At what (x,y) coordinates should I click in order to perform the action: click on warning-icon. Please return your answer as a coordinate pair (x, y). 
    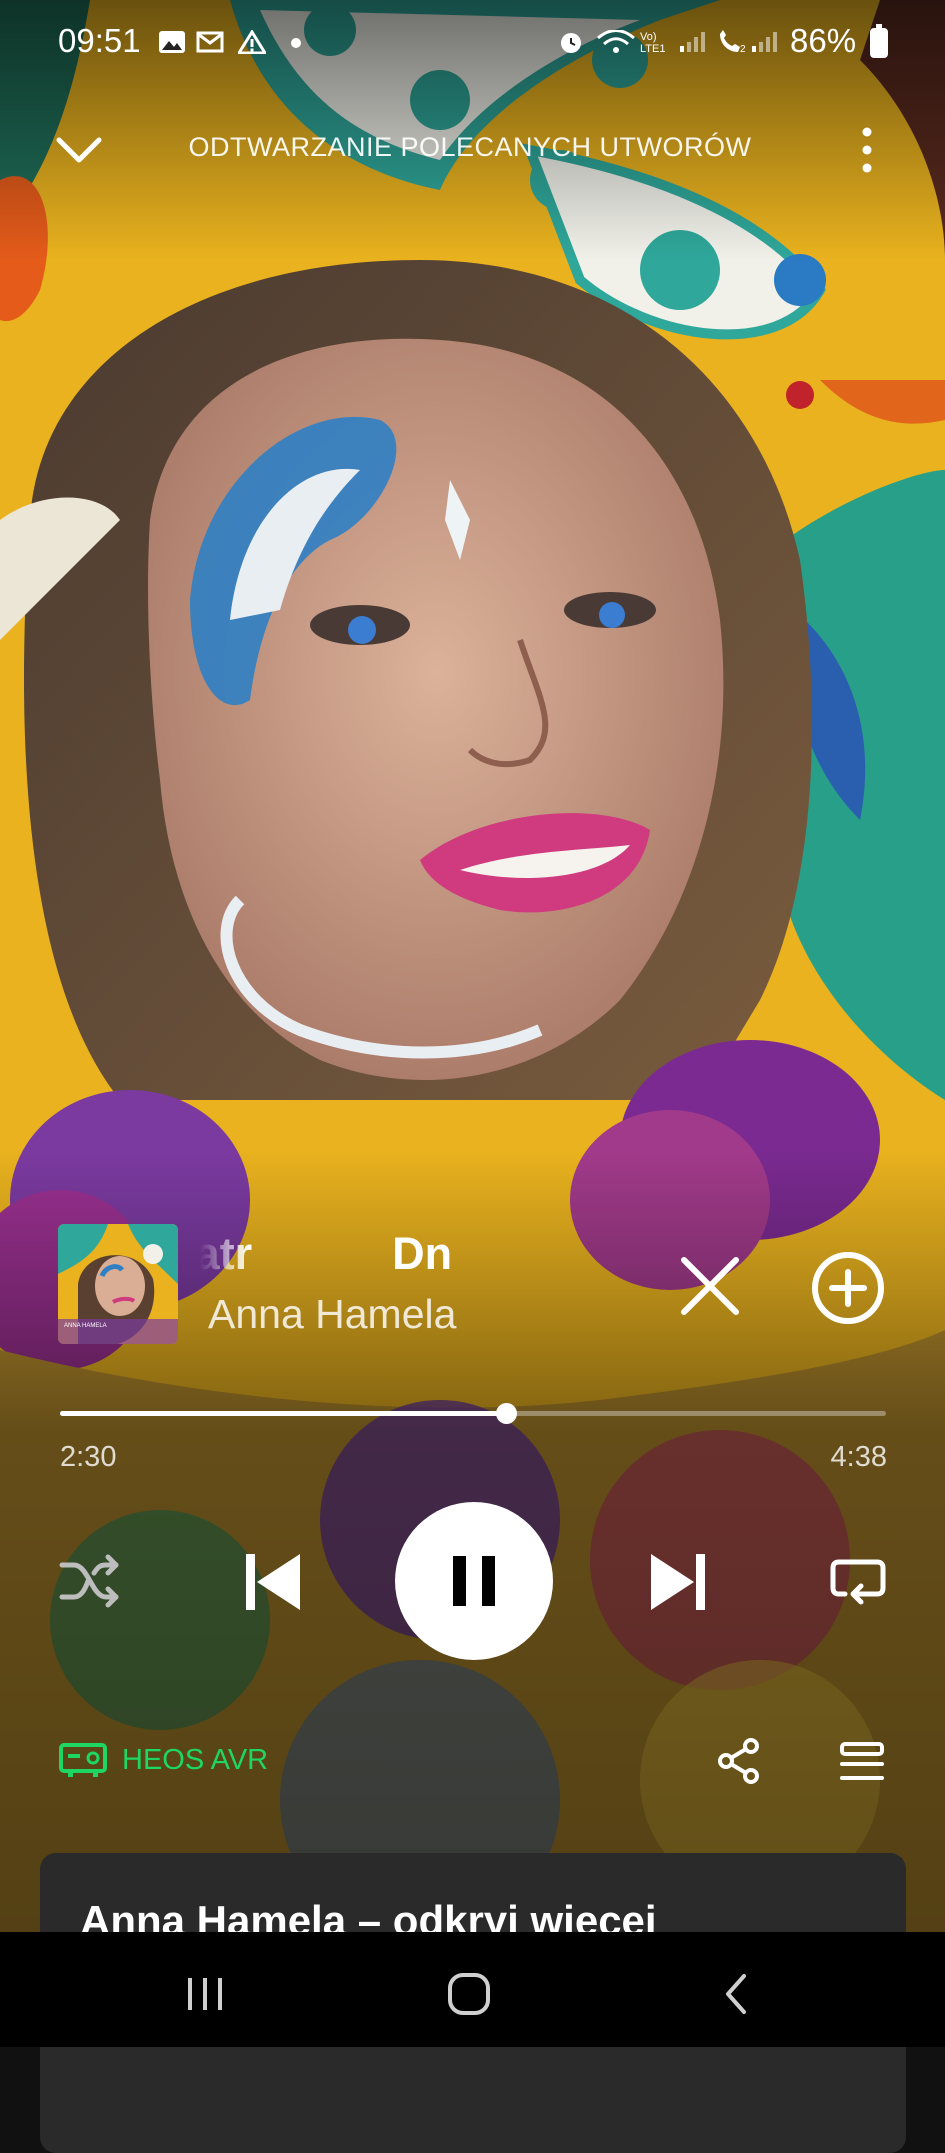
    Looking at the image, I should click on (252, 42).